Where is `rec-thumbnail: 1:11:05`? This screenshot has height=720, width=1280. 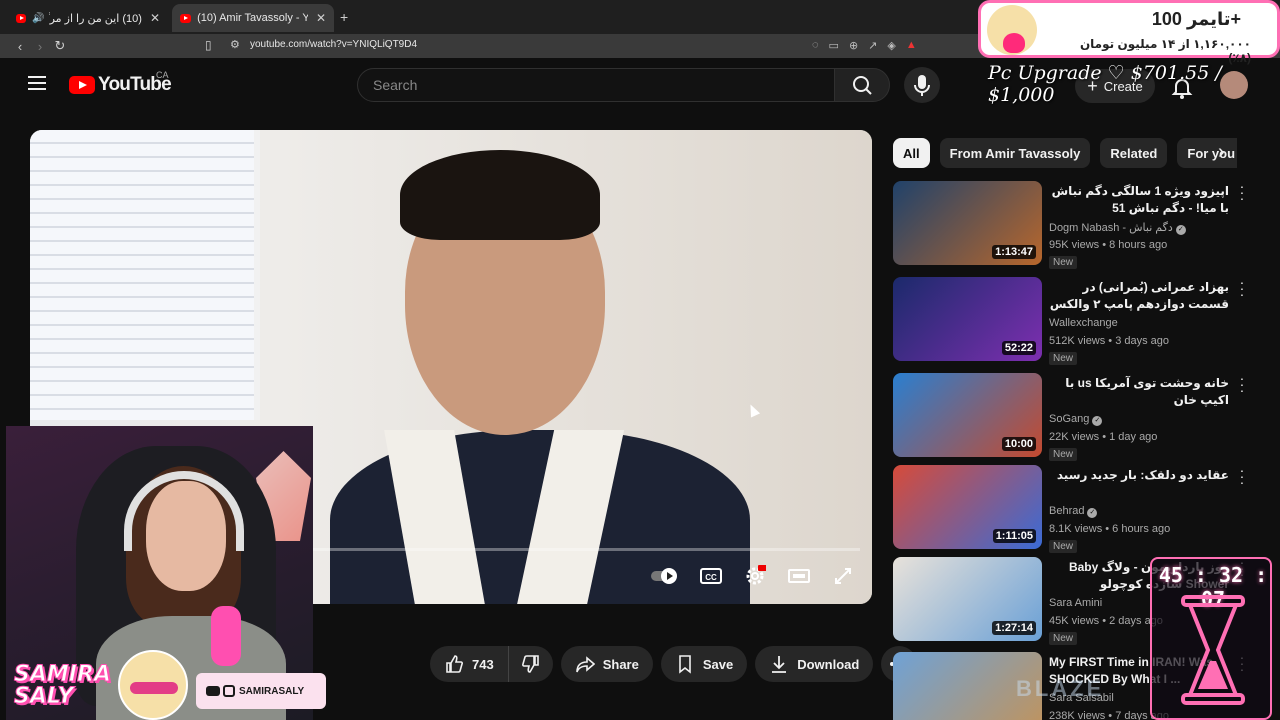
rec-thumbnail: 1:11:05 is located at coordinates (967, 507).